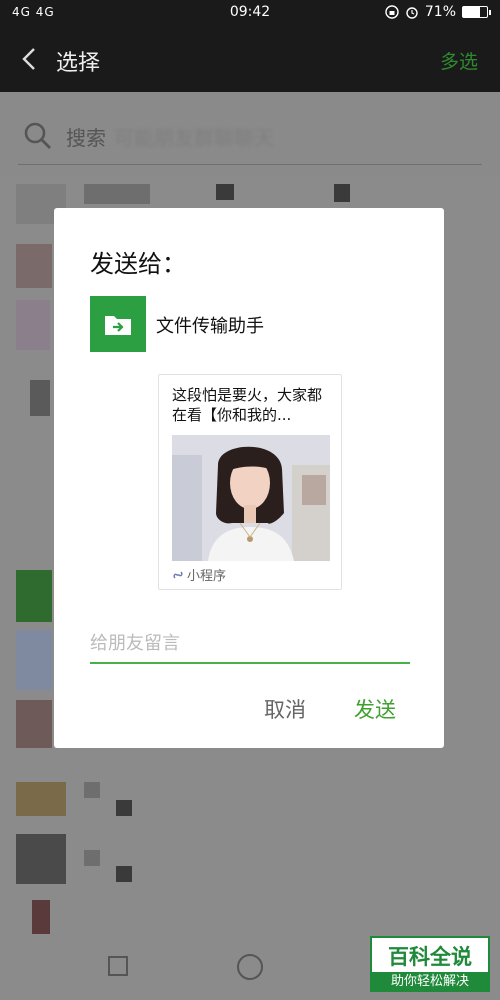 Image resolution: width=500 pixels, height=1000 pixels. Describe the element at coordinates (78, 63) in the screenshot. I see `page-title: 选择` at that location.